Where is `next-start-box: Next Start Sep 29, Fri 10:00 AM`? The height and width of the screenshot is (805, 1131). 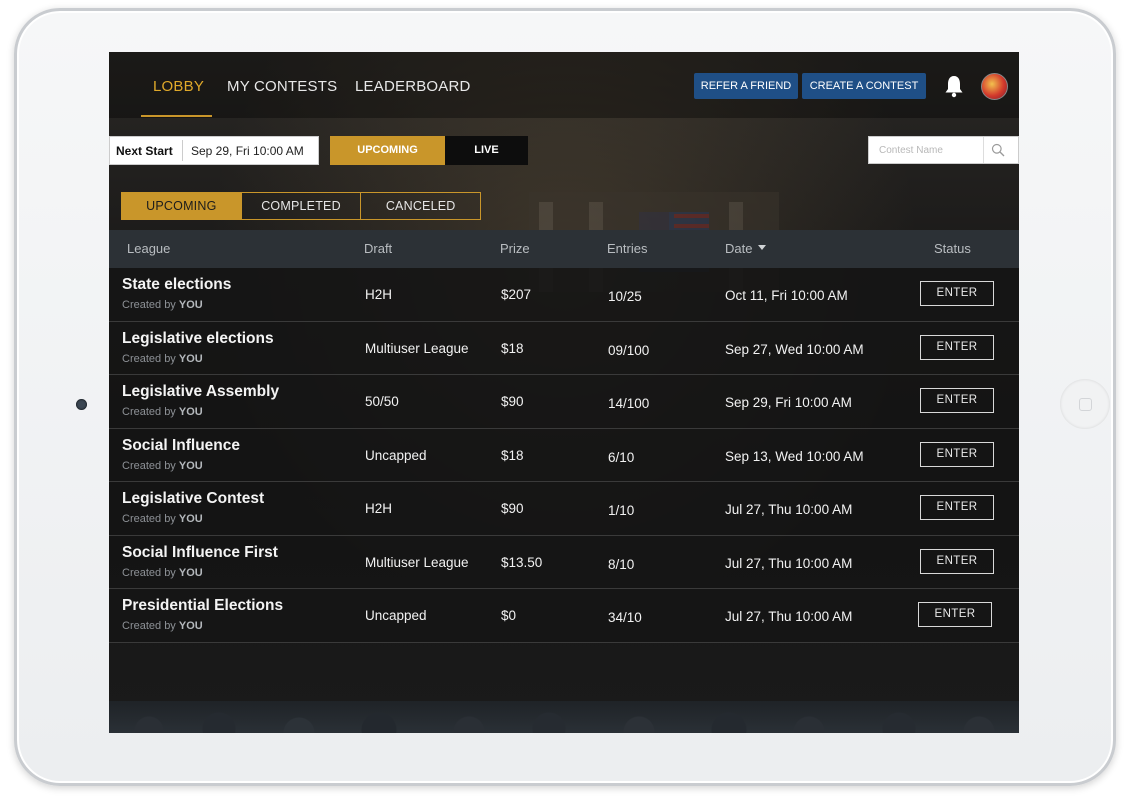
next-start-box: Next Start Sep 29, Fri 10:00 AM is located at coordinates (214, 150).